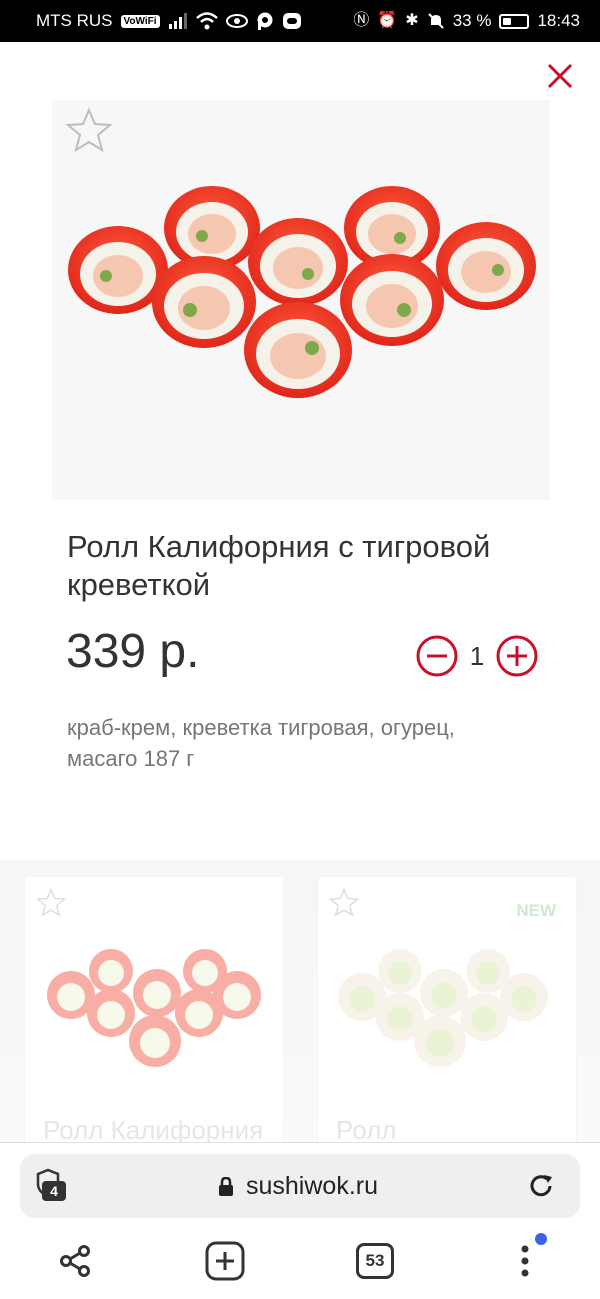 This screenshot has height=1299, width=600. Describe the element at coordinates (387, 20) in the screenshot. I see `alarm-icon: ⏰` at that location.